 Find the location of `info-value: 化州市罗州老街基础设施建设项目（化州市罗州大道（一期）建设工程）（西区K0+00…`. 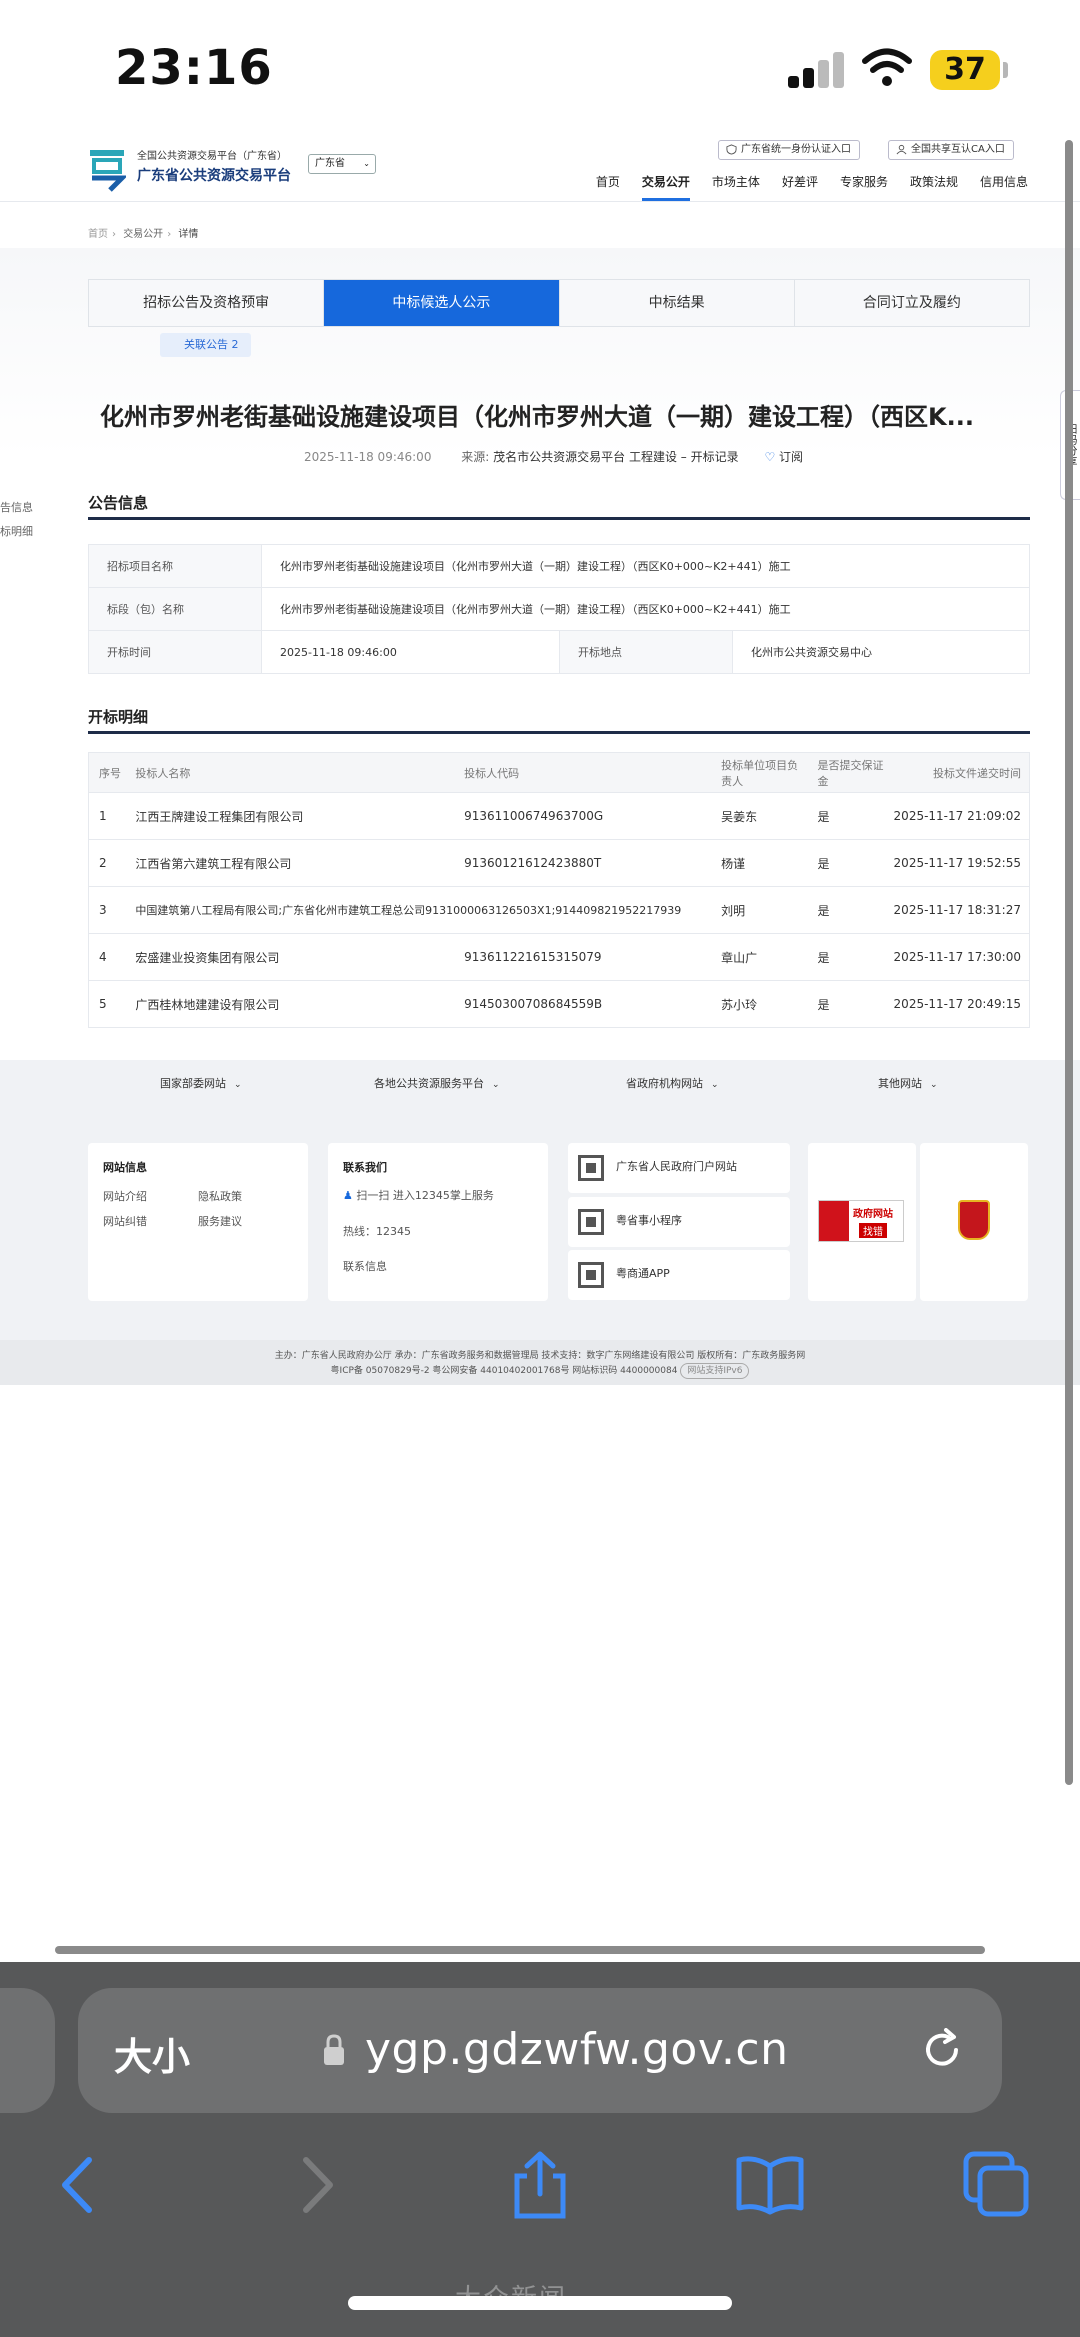

info-value: 化州市罗州老街基础设施建设项目（化州市罗州大道（一期）建设工程）（西区K0+00… is located at coordinates (645, 609).